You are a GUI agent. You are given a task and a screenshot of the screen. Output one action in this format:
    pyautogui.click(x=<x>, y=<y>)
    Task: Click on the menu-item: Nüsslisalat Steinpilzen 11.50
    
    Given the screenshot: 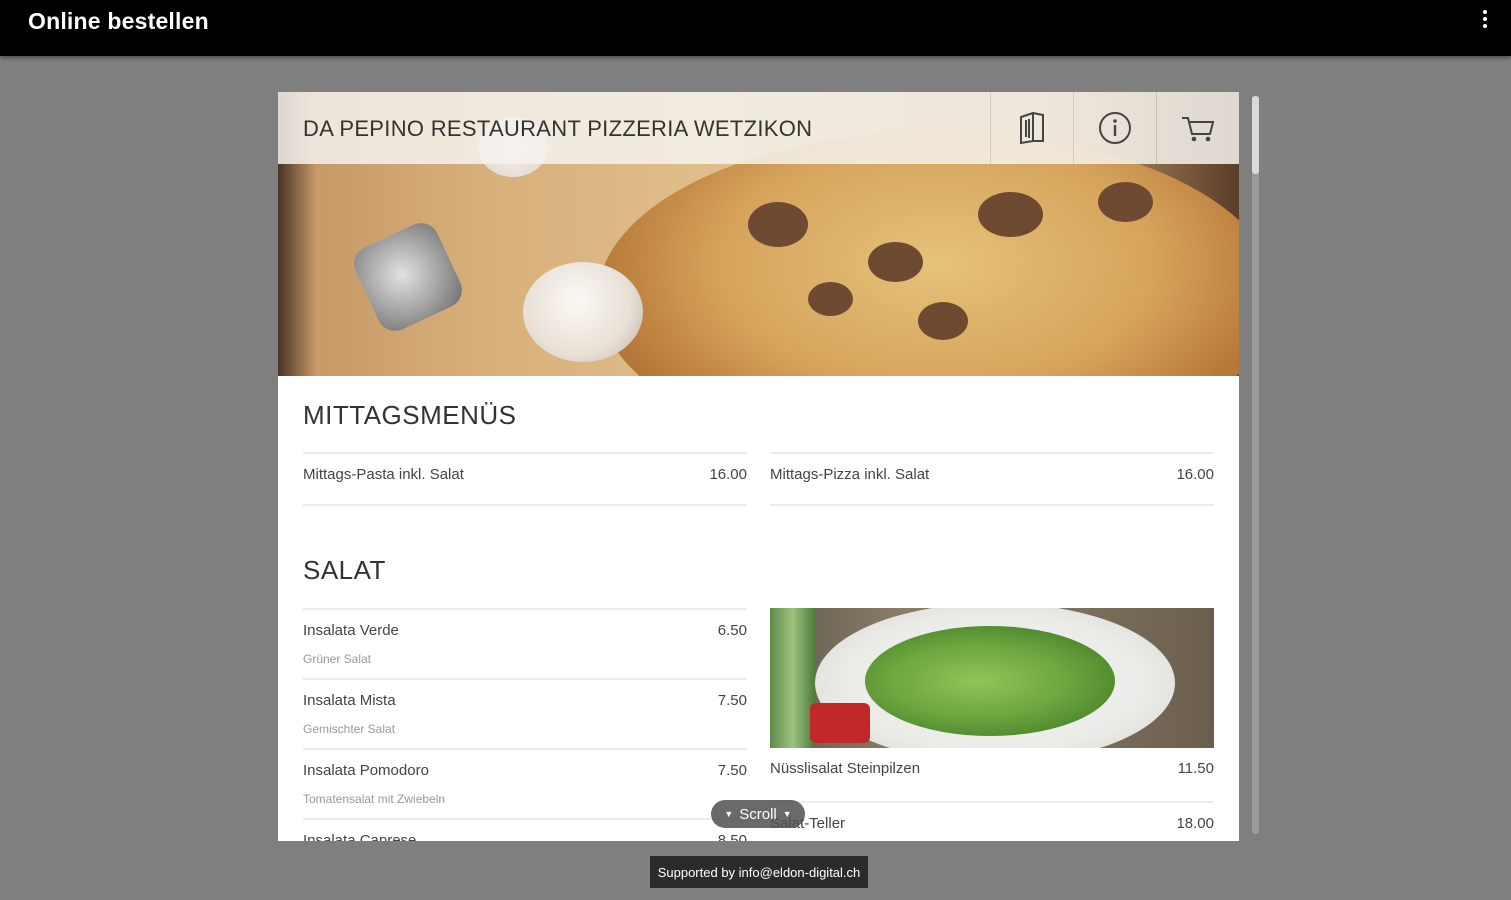 What is the action you would take?
    pyautogui.click(x=992, y=775)
    